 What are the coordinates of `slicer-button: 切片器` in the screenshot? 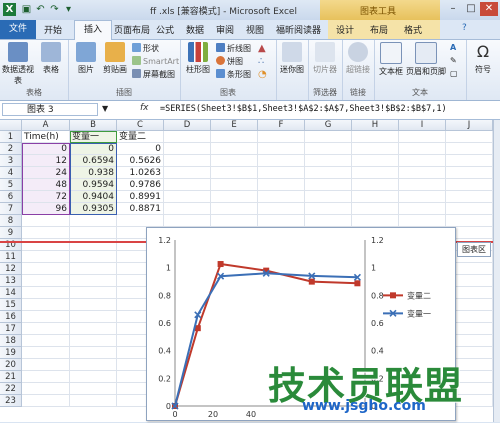 It's located at (325, 58).